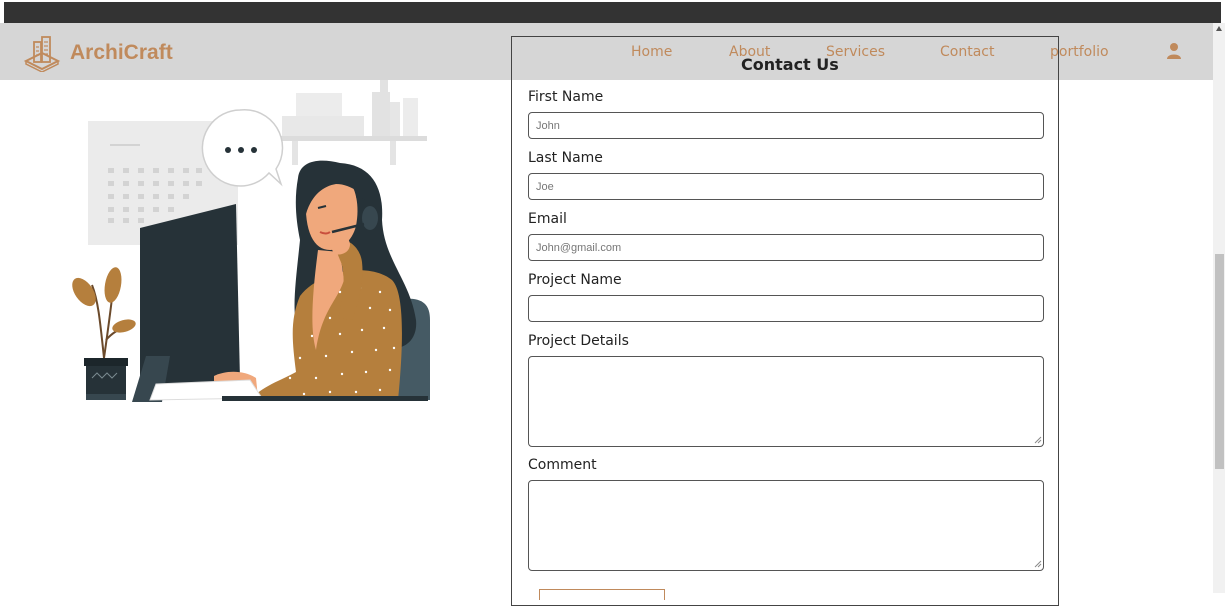 The width and height of the screenshot is (1225, 606). I want to click on comment-textarea, so click(786, 525).